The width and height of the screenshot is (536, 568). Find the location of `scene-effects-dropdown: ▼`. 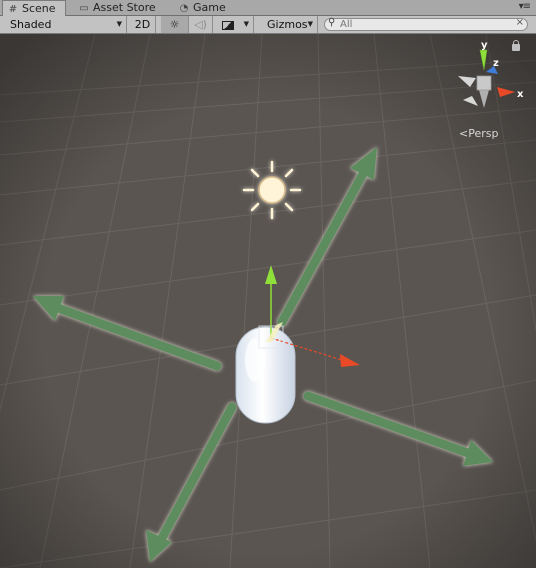

scene-effects-dropdown: ▼ is located at coordinates (235, 24).